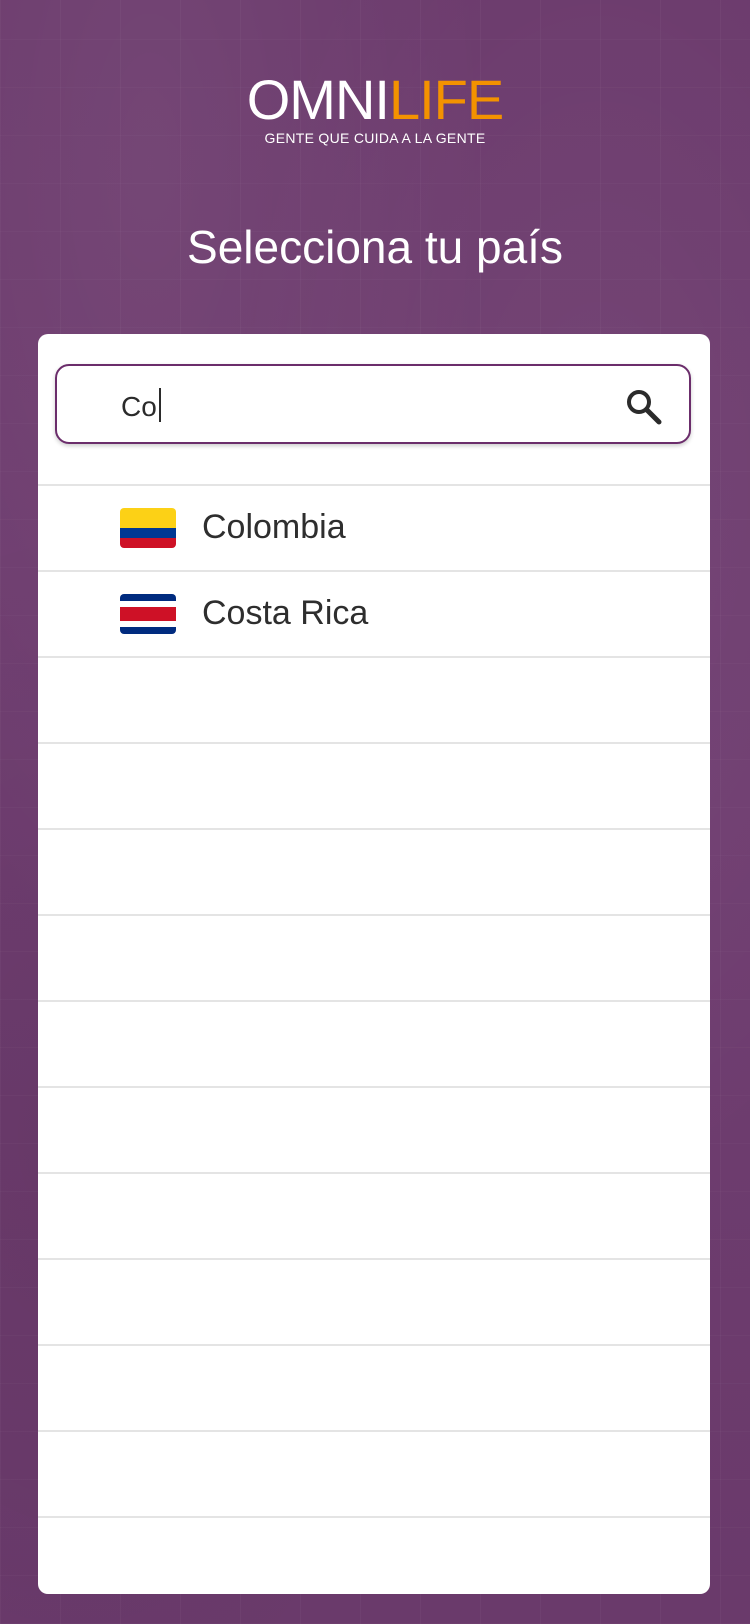  Describe the element at coordinates (148, 614) in the screenshot. I see `costa-rica-flag-icon` at that location.